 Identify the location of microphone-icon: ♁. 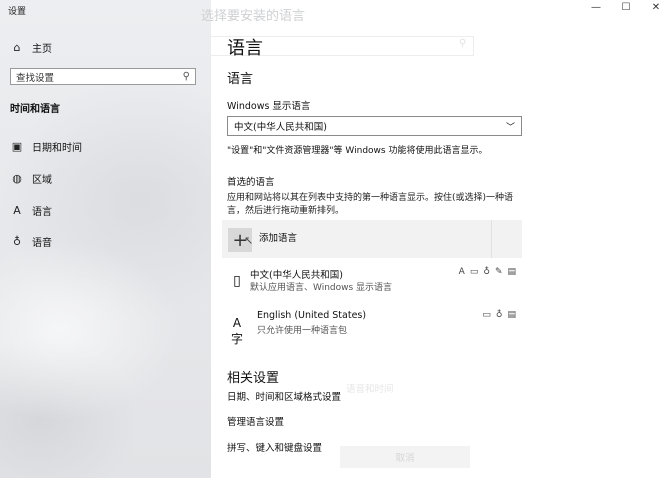
(17, 241).